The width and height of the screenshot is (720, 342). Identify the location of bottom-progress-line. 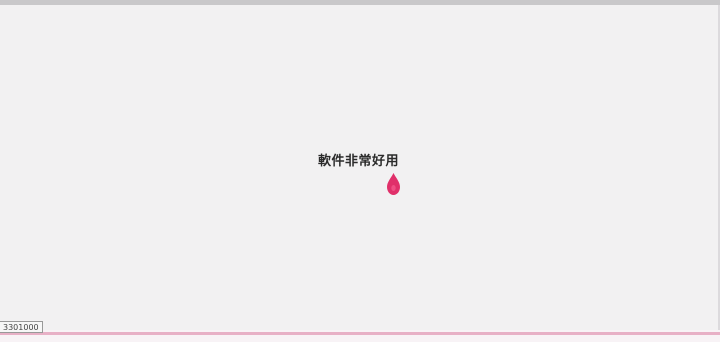
(360, 333).